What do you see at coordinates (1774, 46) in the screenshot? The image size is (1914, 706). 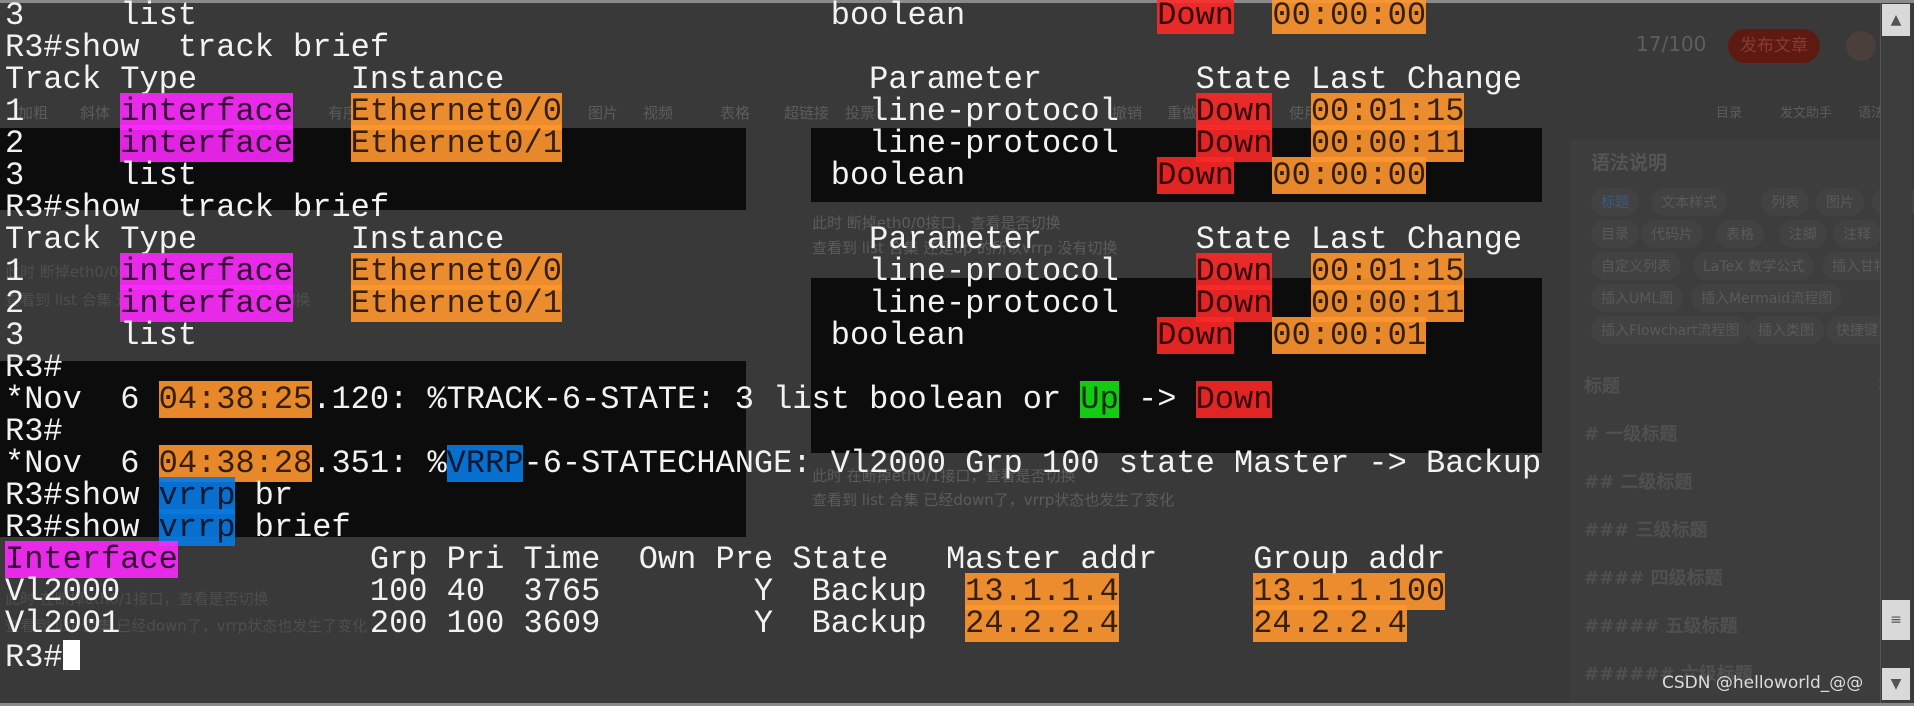 I see `publish-button: 发布文章` at bounding box center [1774, 46].